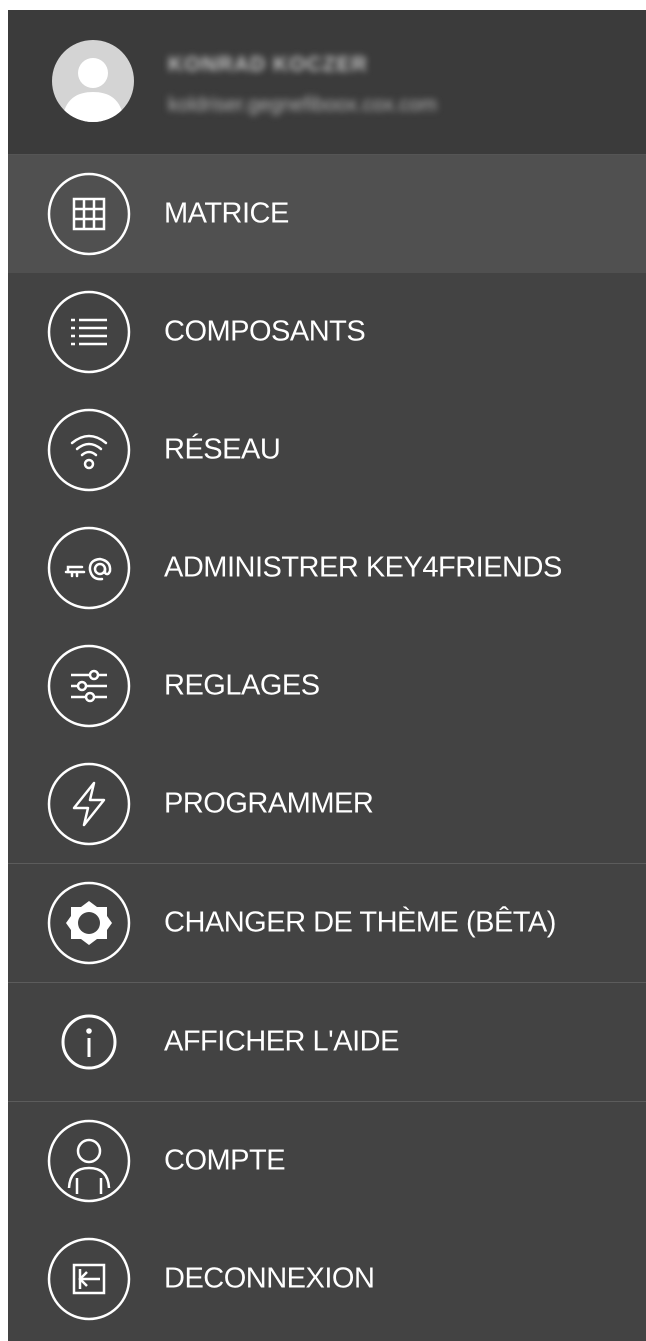  I want to click on menu-item-label: MATRICE, so click(226, 213).